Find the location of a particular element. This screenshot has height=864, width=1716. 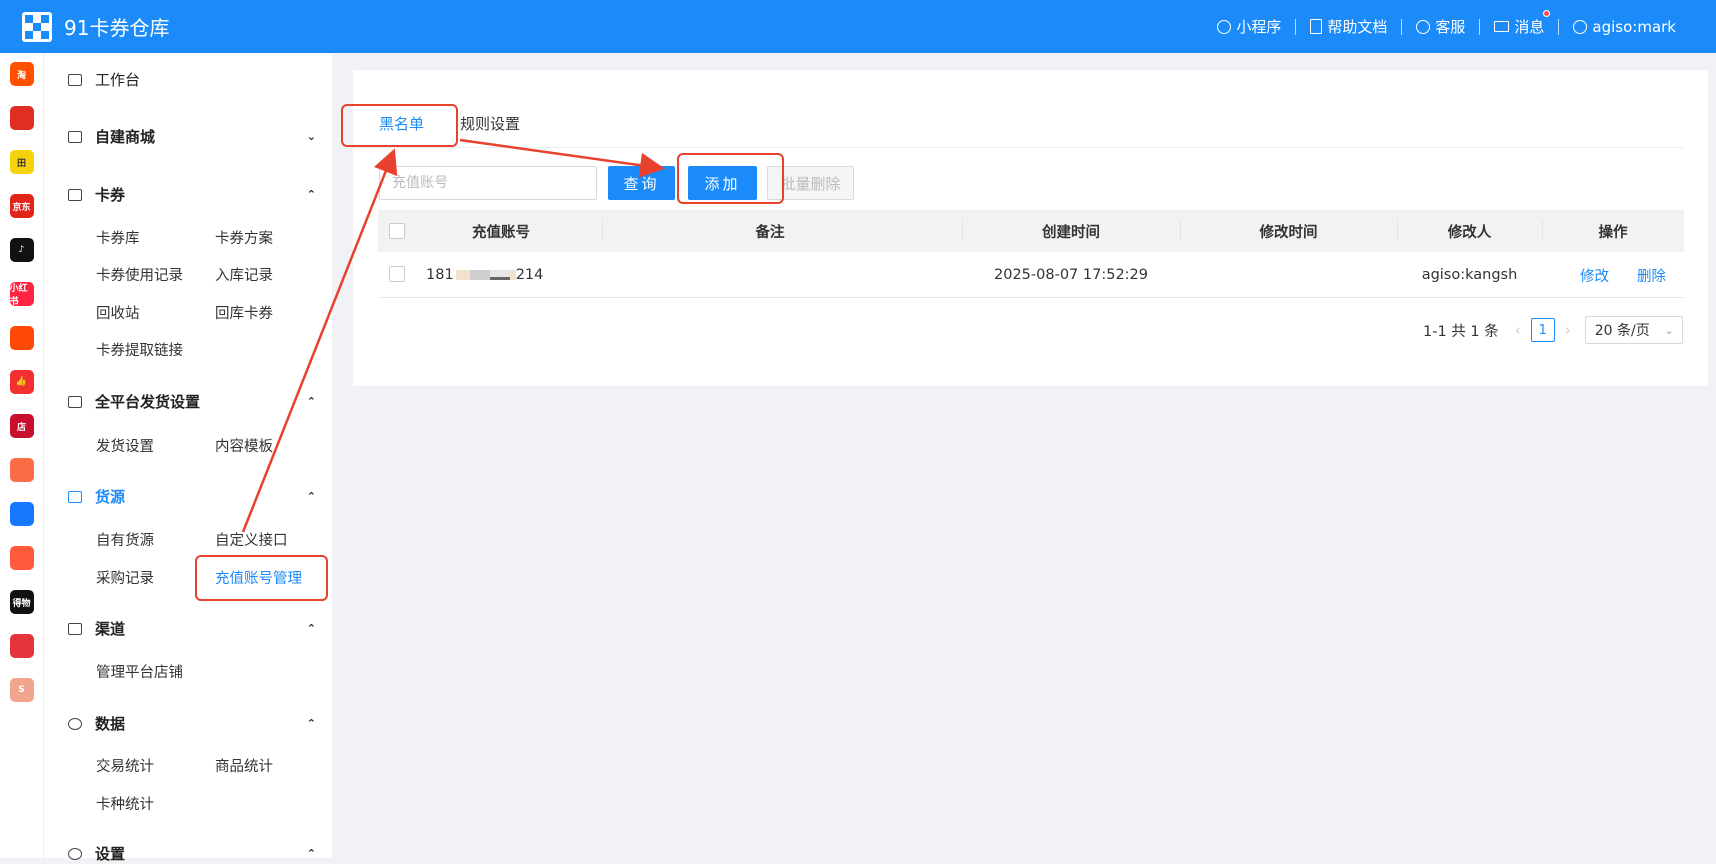

nav-mini-program: 小程序 is located at coordinates (1249, 26).